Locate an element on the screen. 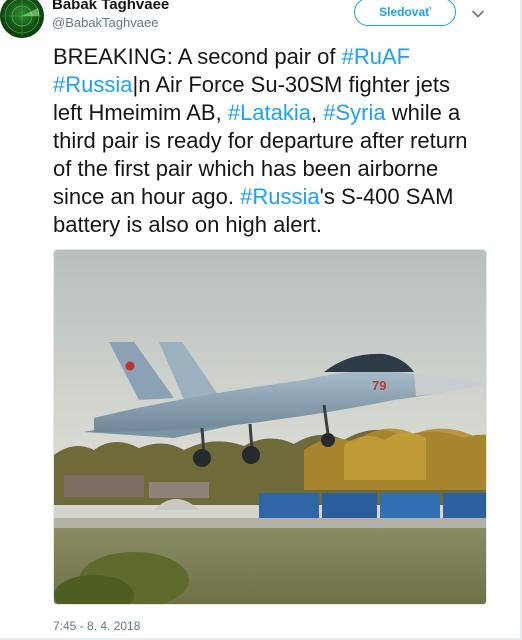 This screenshot has width=522, height=640. user-handle: @BabakTaghvaee is located at coordinates (105, 22).